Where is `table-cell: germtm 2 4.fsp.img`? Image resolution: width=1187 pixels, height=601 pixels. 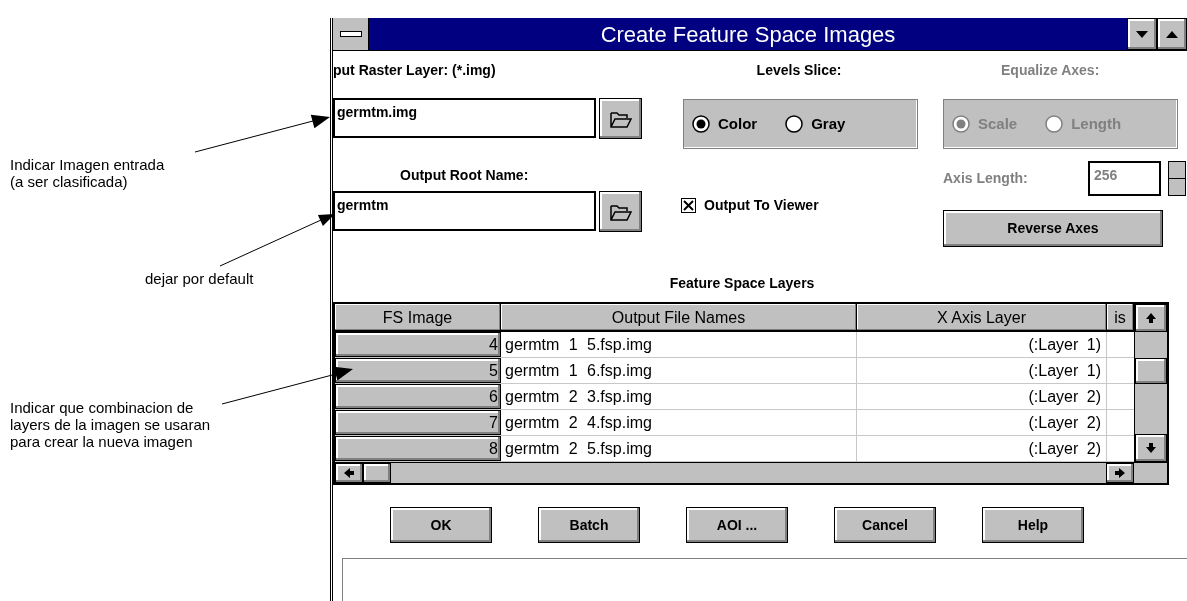
table-cell: germtm 2 4.fsp.img is located at coordinates (679, 422).